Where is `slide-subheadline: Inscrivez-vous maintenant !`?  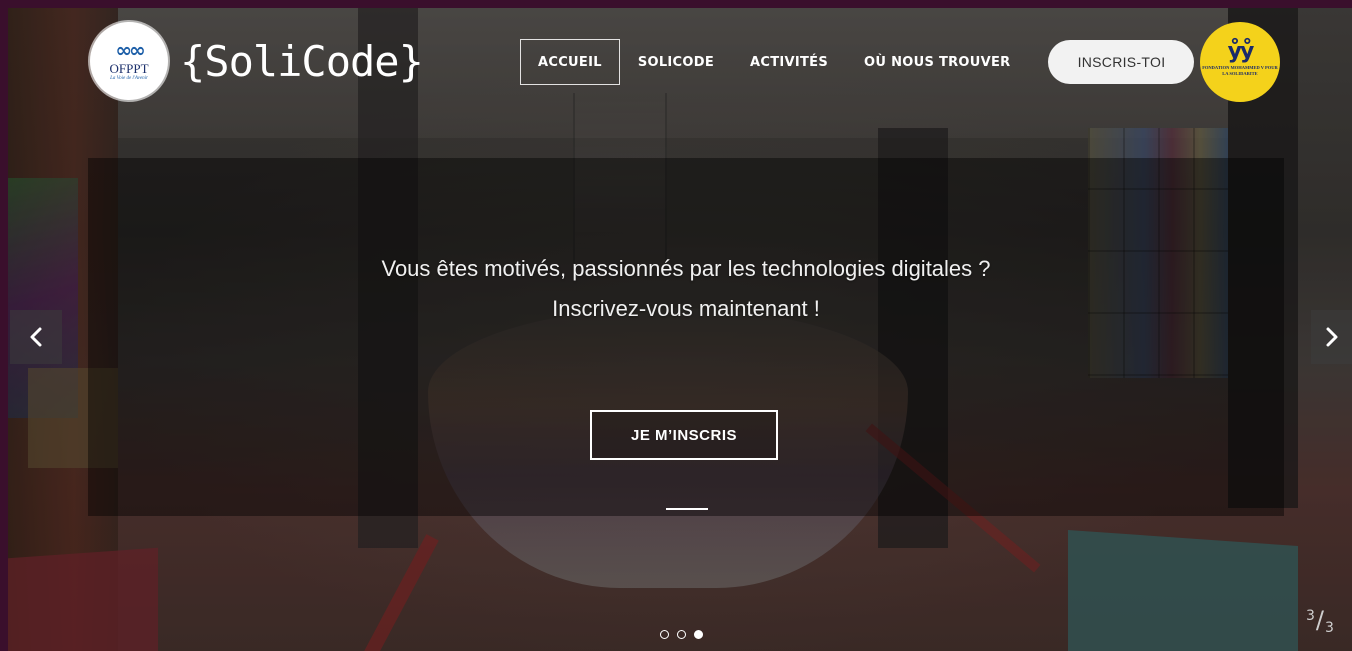 slide-subheadline: Inscrivez-vous maintenant ! is located at coordinates (686, 308).